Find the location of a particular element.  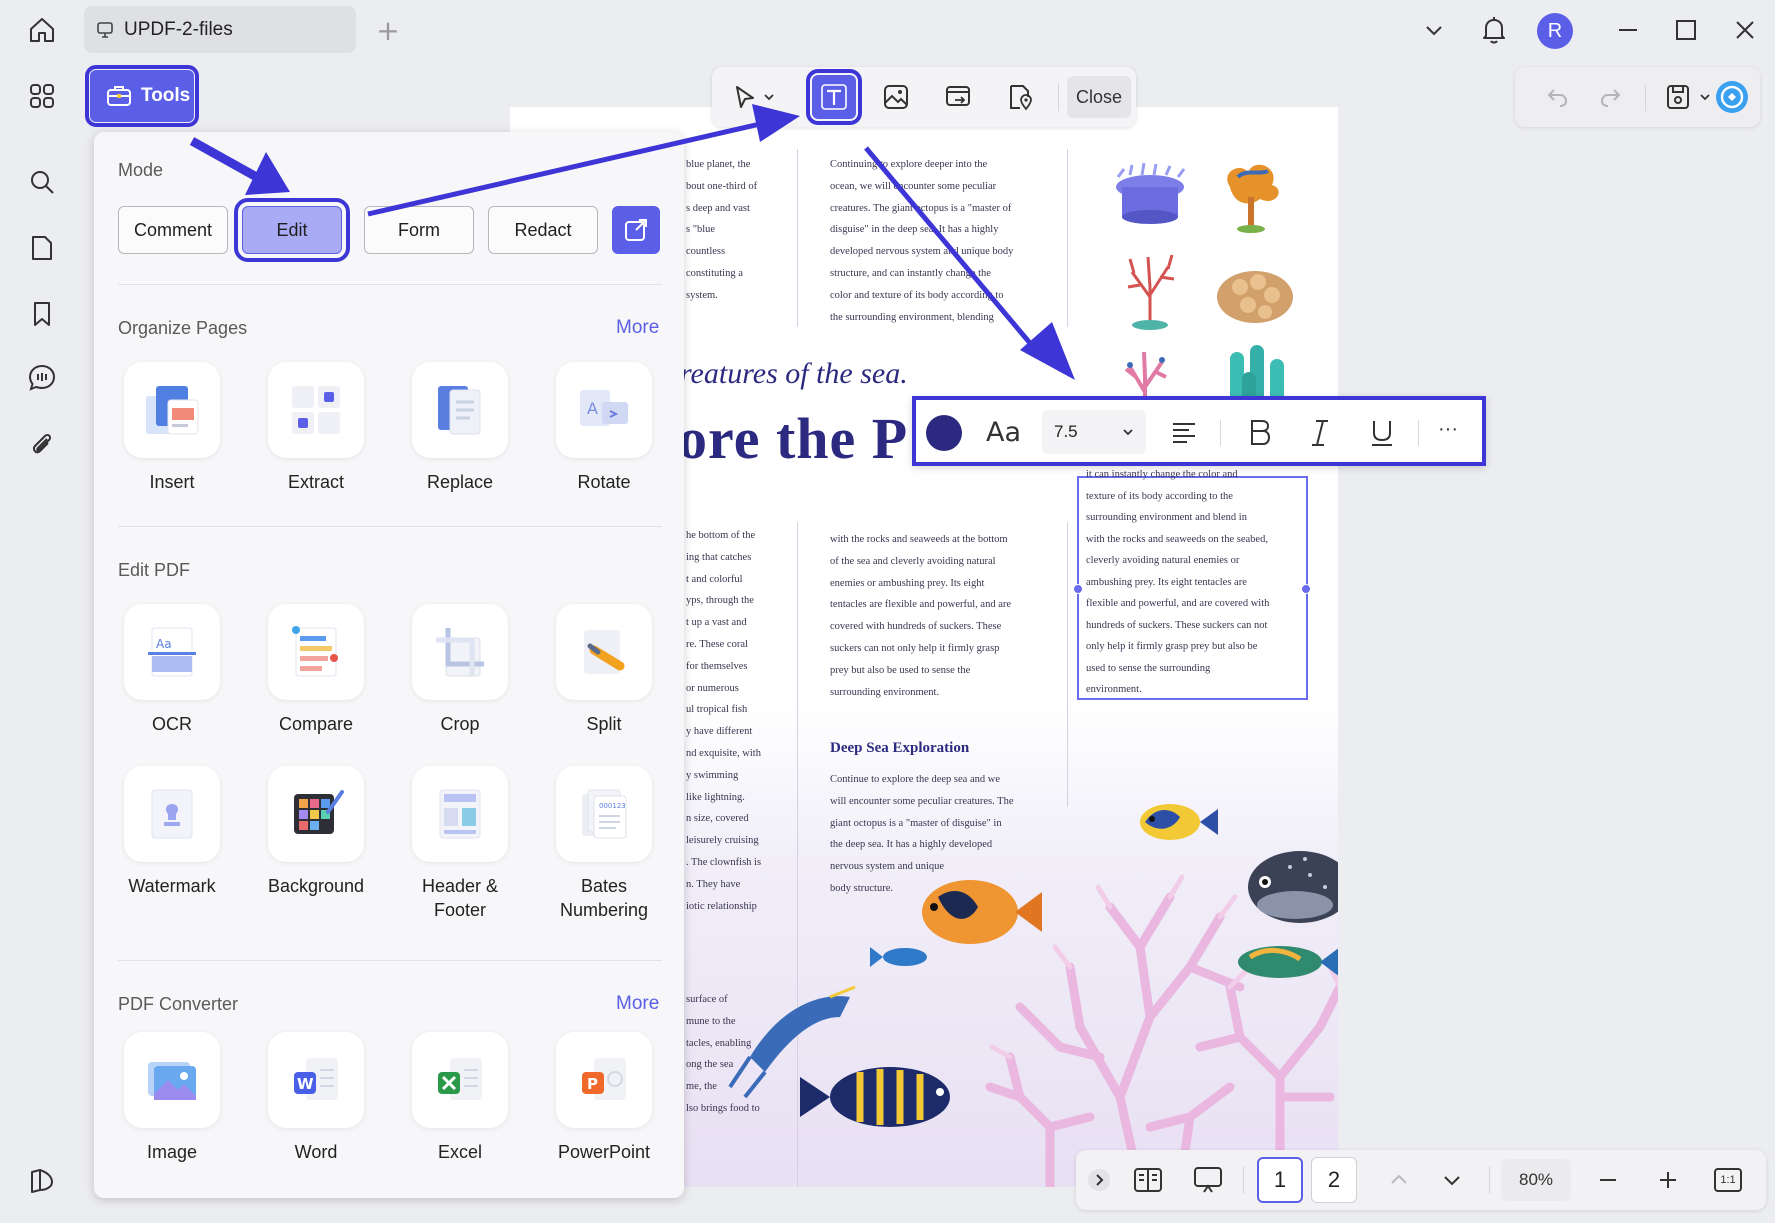

mode-redact-button: Redact is located at coordinates (543, 230).